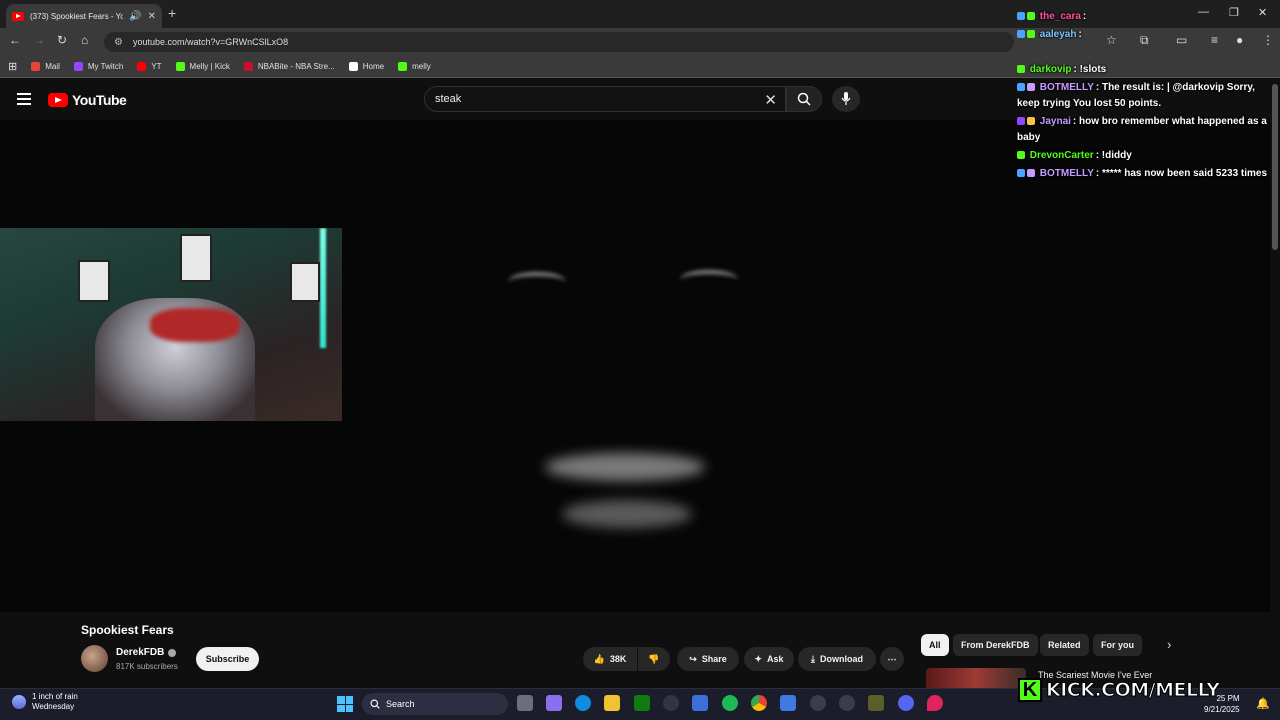 This screenshot has height=720, width=1280. I want to click on bookmark-label: melly, so click(421, 66).